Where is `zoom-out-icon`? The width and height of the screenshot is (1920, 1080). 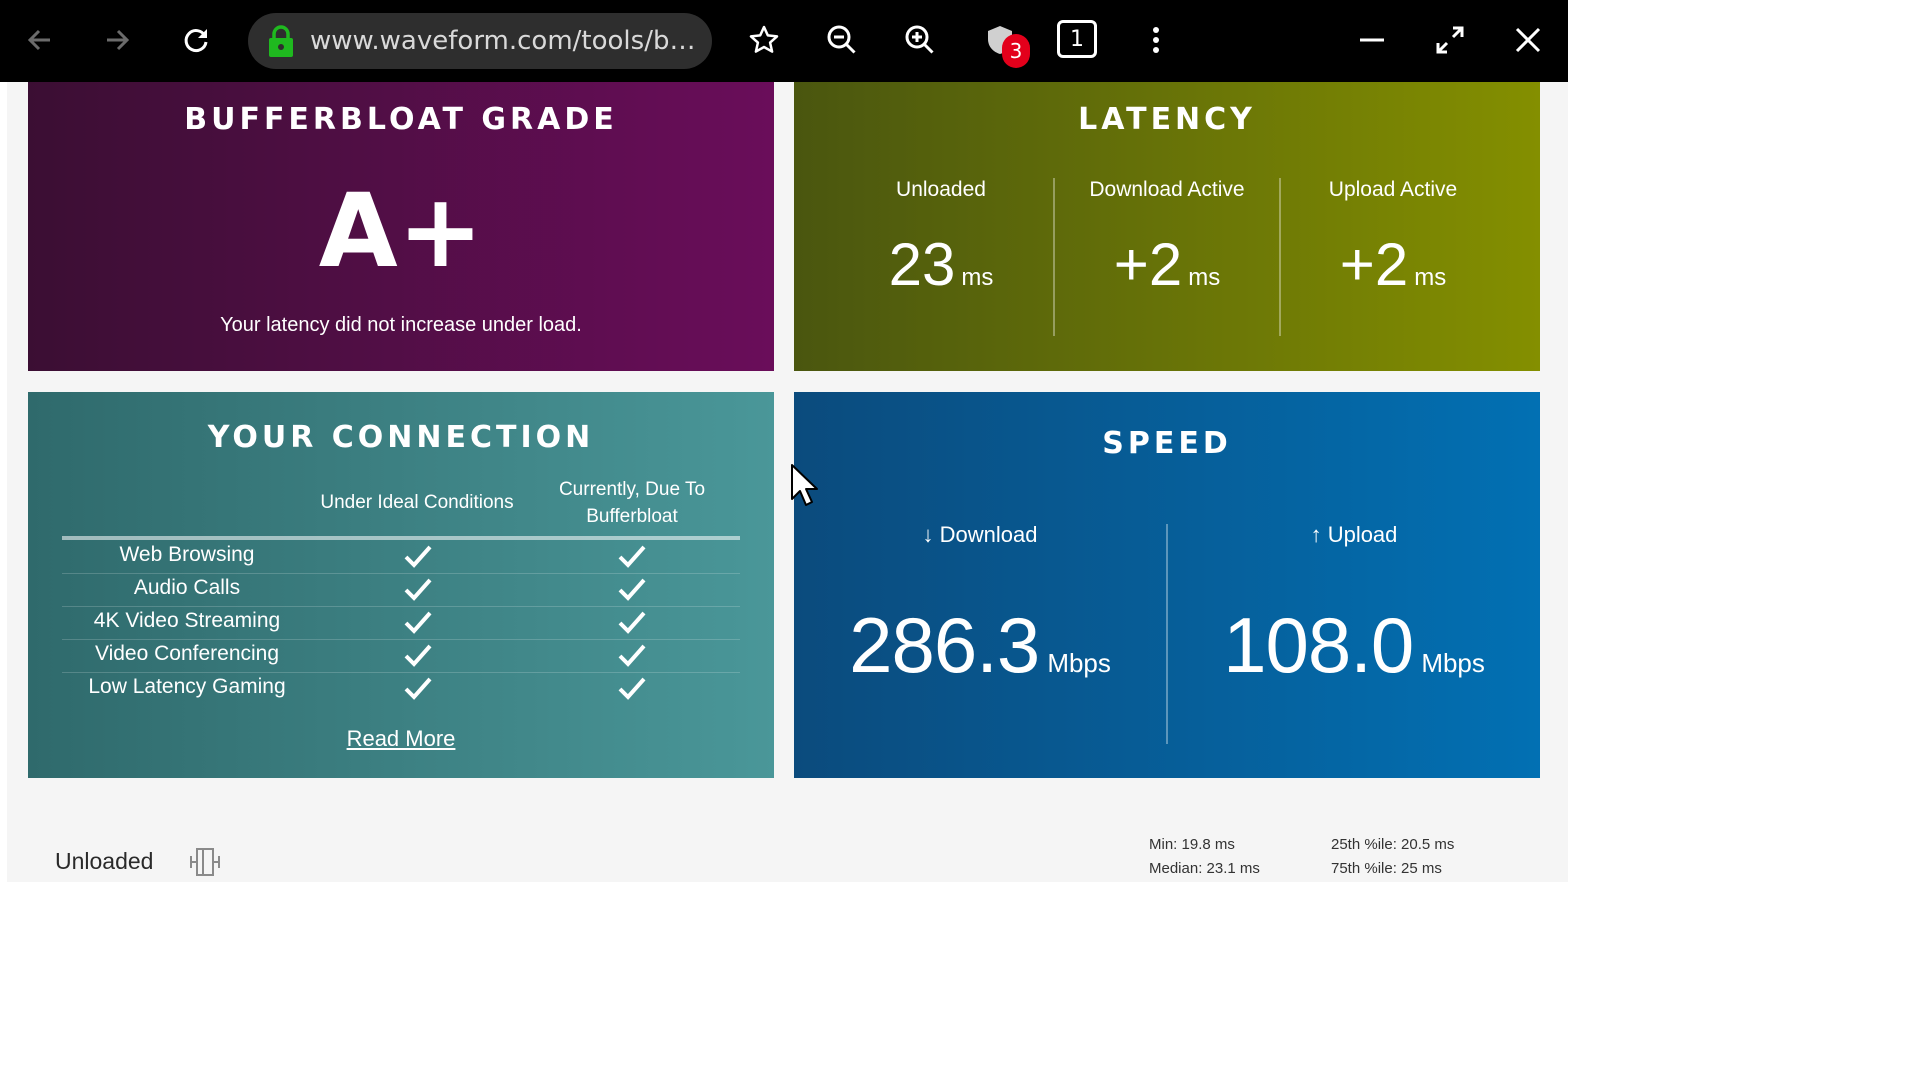
zoom-out-icon is located at coordinates (841, 39).